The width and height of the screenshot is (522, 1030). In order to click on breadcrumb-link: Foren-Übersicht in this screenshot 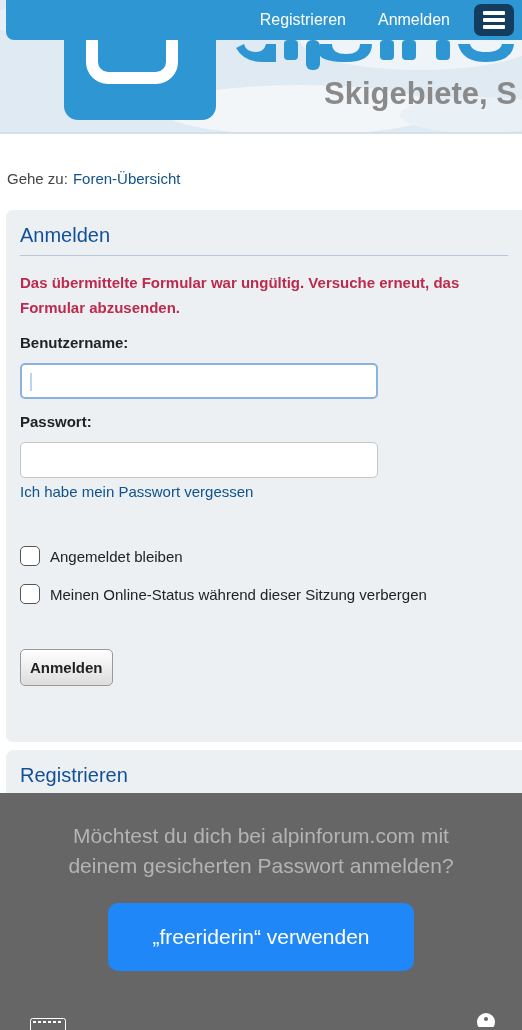, I will do `click(126, 188)`.